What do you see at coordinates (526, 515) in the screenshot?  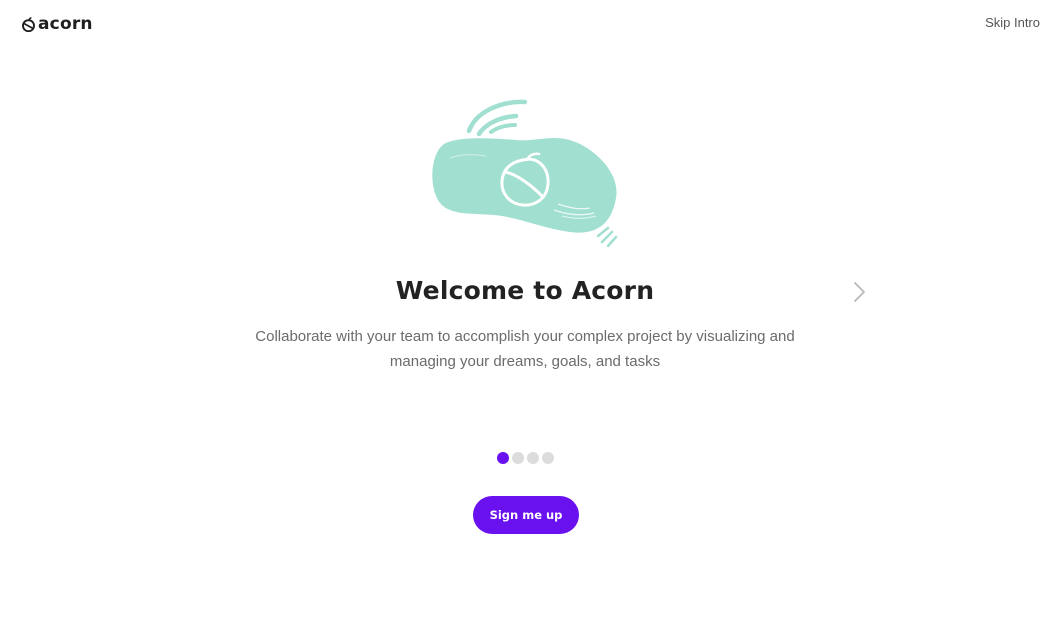 I see `sign-up-button: Sign me up` at bounding box center [526, 515].